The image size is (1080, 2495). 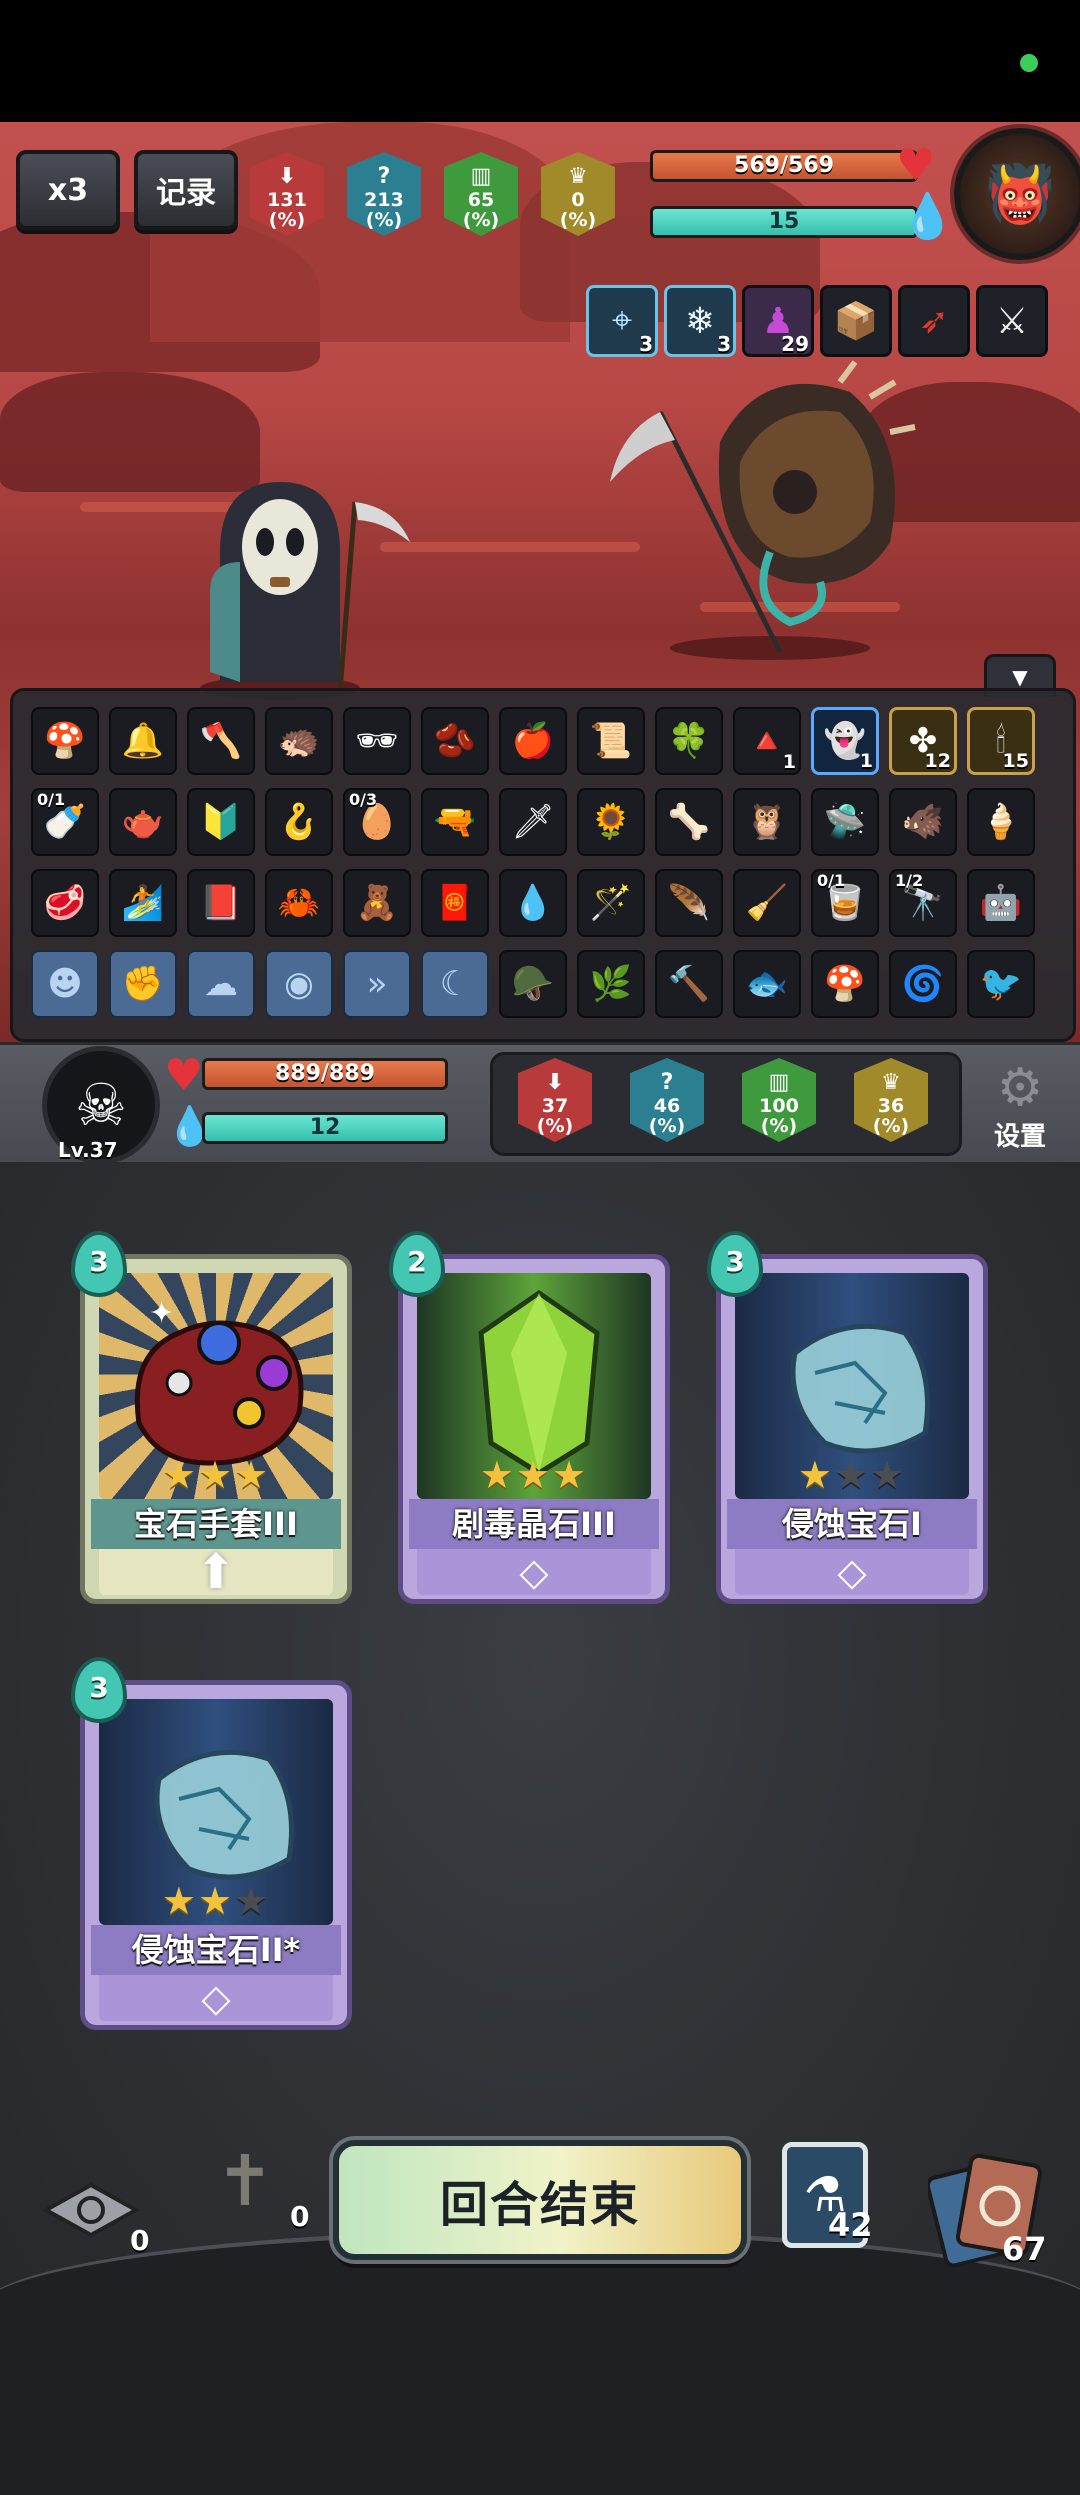 I want to click on inventory-slot: 🥩, so click(x=65, y=903).